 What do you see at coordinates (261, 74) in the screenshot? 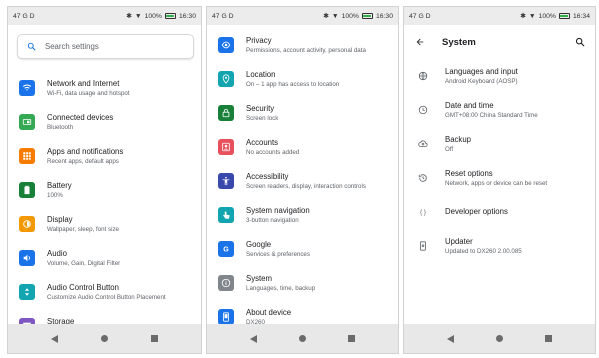
I see `settings-item-title: Location` at bounding box center [261, 74].